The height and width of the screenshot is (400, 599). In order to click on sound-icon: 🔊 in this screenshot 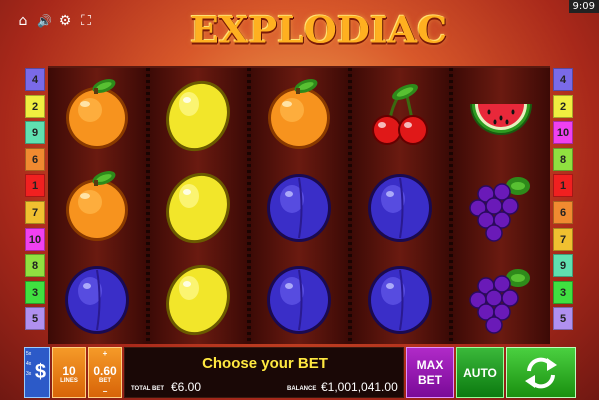, I will do `click(44, 21)`.